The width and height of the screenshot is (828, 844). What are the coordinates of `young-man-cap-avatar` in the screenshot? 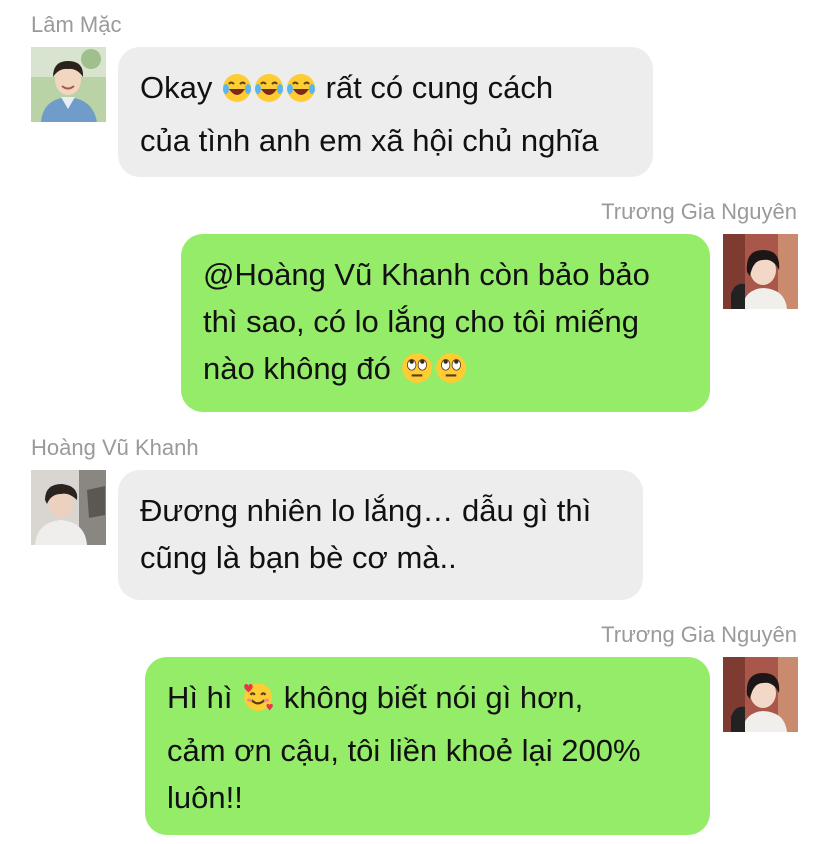 It's located at (68, 507).